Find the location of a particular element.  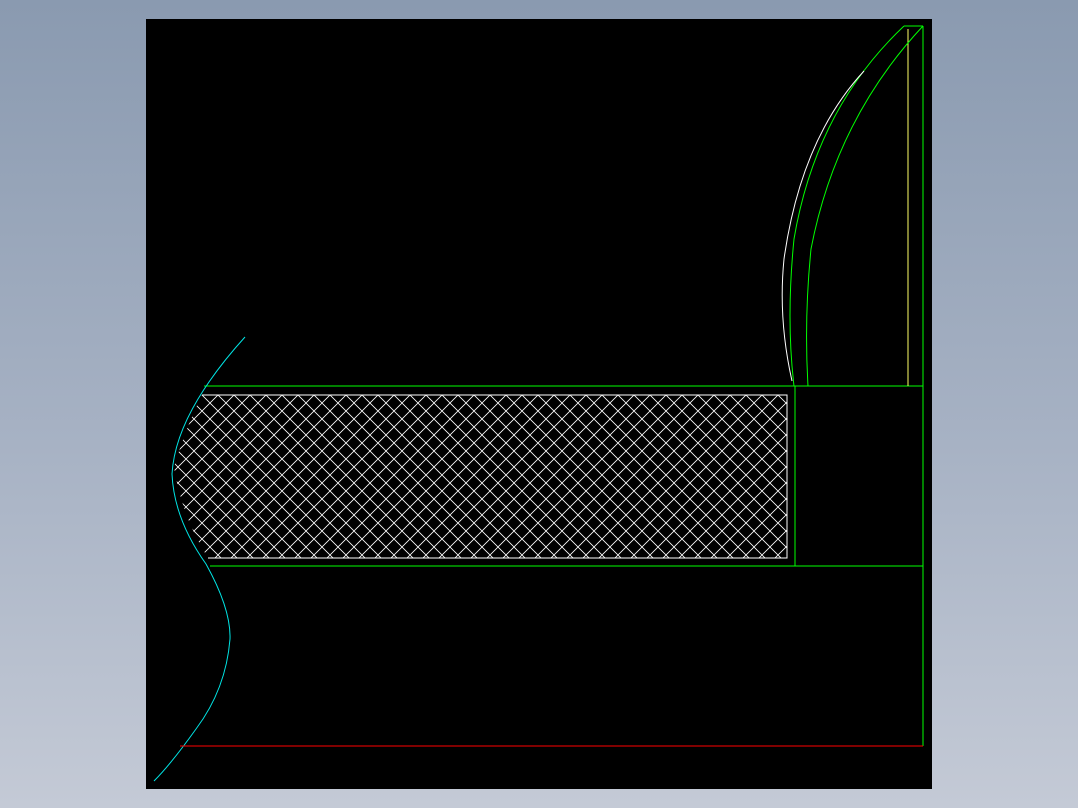

flange-outer-curve is located at coordinates (847, 206).